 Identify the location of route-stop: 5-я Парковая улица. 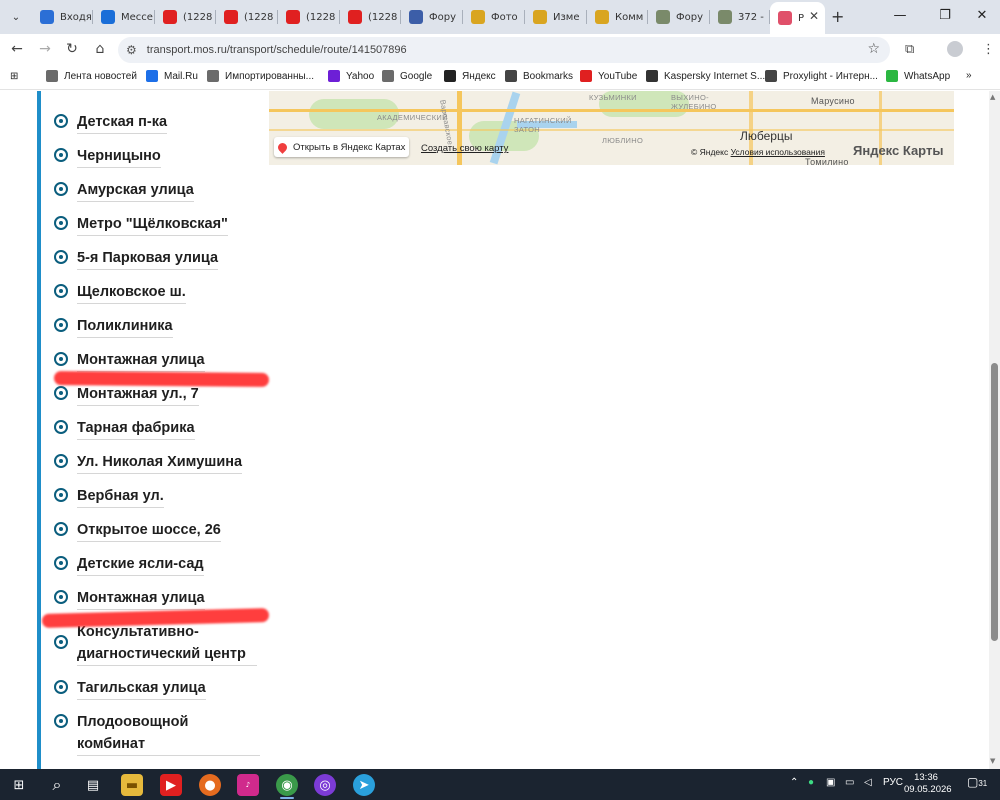
(136, 258).